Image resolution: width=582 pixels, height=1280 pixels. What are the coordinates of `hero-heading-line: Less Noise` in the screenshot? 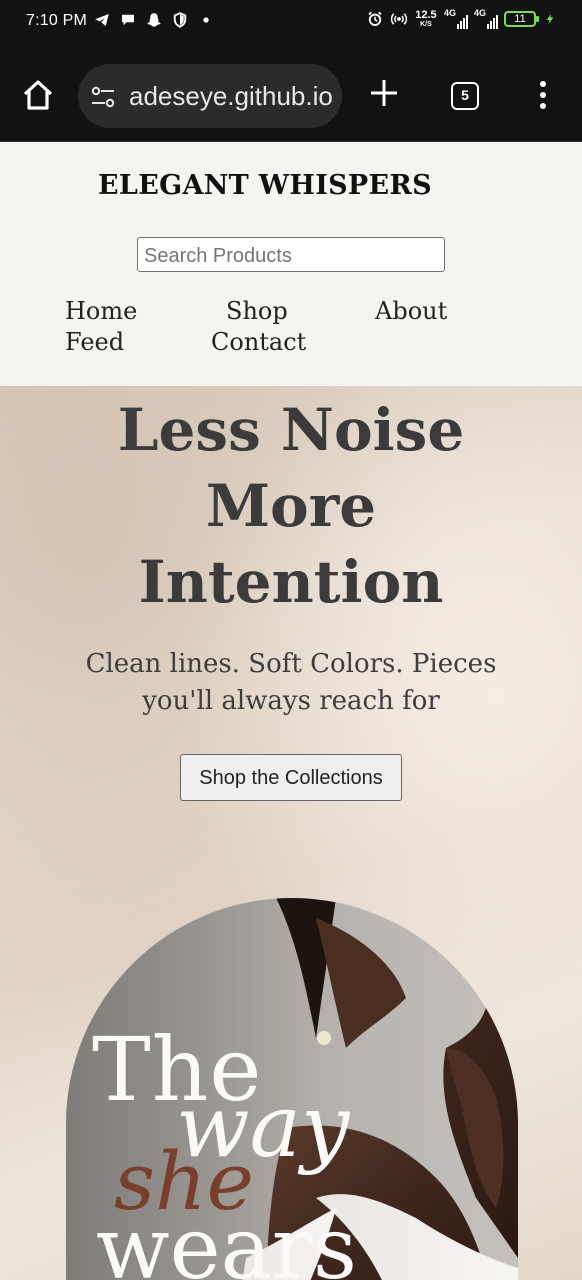 It's located at (291, 430).